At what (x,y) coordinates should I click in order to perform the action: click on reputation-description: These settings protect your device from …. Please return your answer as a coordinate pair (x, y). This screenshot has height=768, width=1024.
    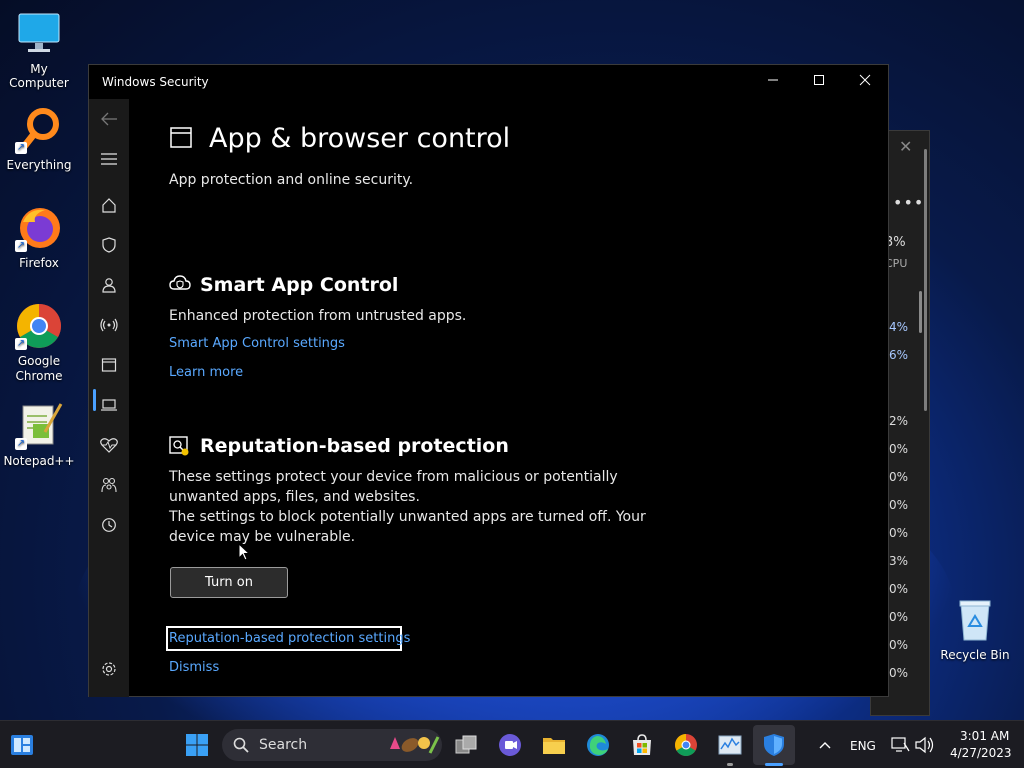
    Looking at the image, I should click on (393, 487).